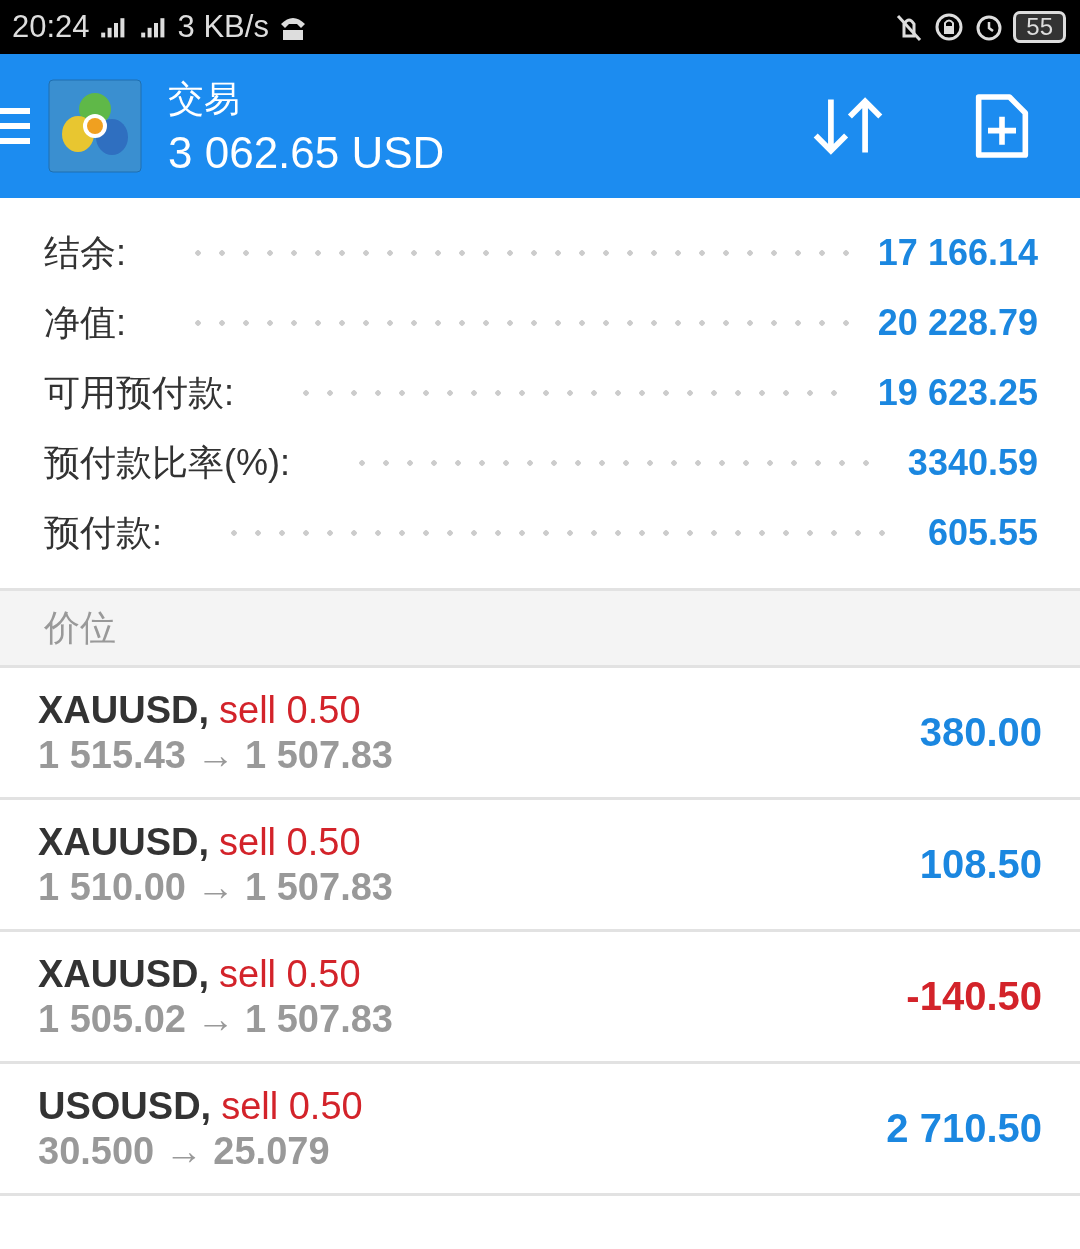  What do you see at coordinates (85, 322) in the screenshot?
I see `summary-label: 净值:` at bounding box center [85, 322].